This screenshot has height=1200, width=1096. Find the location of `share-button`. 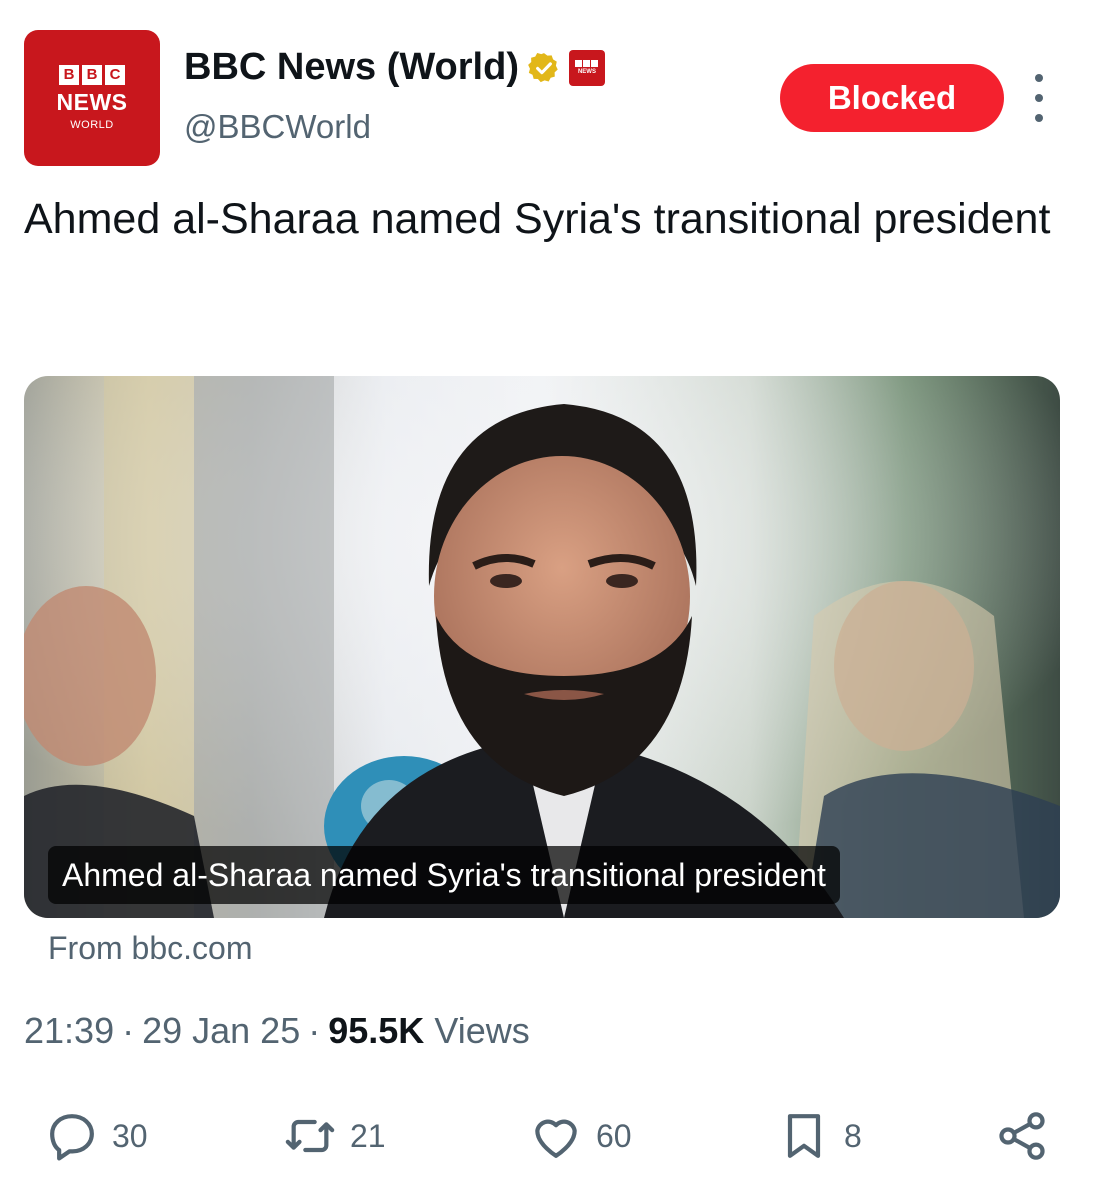

share-button is located at coordinates (1022, 1136).